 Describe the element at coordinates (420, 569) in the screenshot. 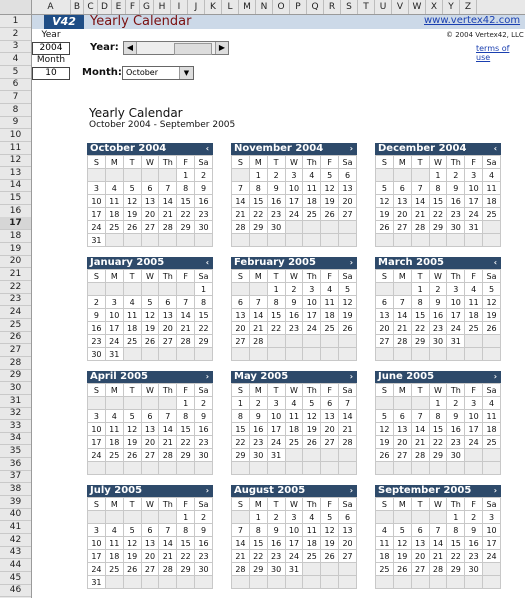

I see `day-cell: 27` at that location.